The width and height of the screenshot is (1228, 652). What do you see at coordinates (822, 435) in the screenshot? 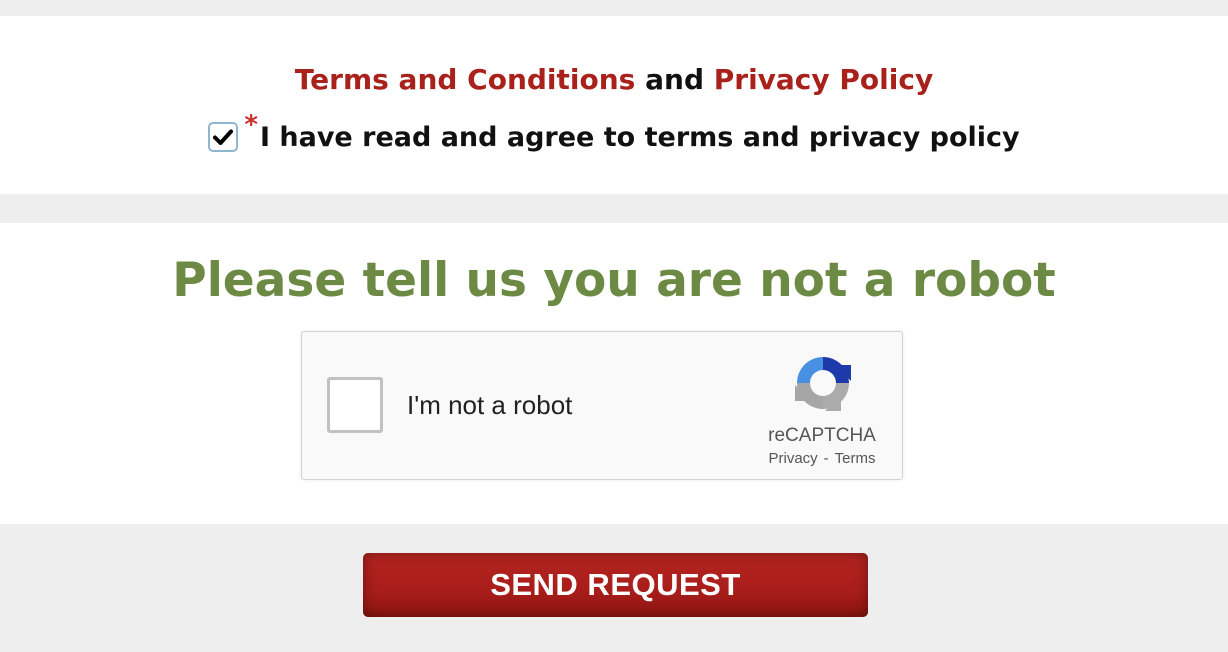
I see `recaptcha-brand: reCAPTCHA` at bounding box center [822, 435].